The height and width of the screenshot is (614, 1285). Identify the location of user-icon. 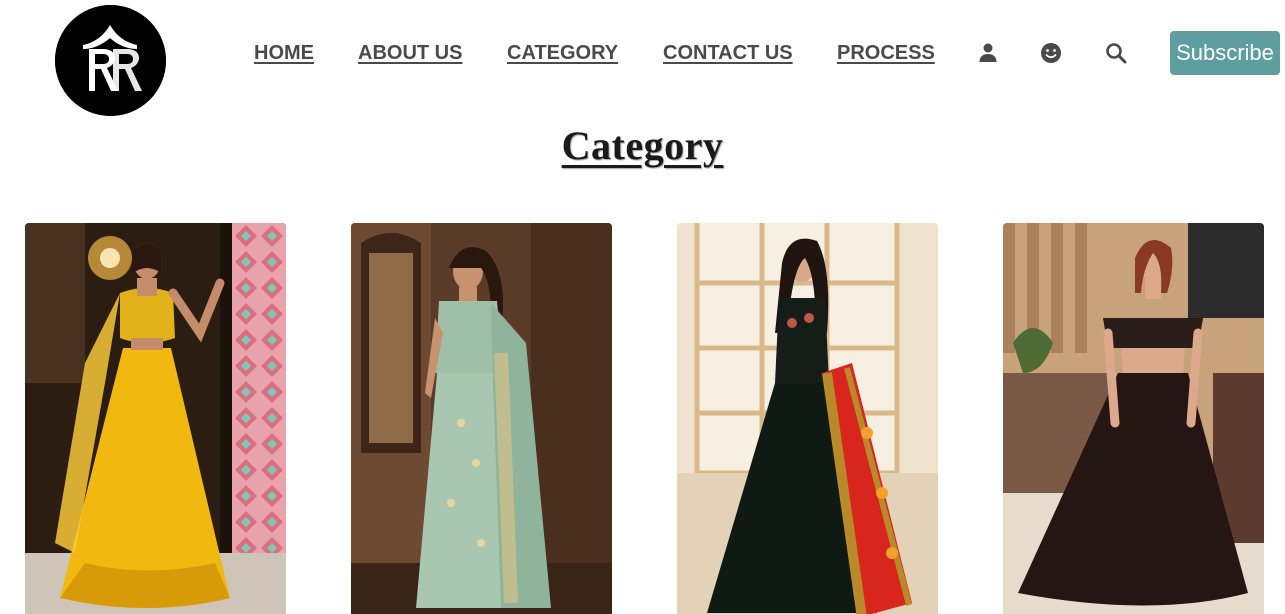
(988, 53).